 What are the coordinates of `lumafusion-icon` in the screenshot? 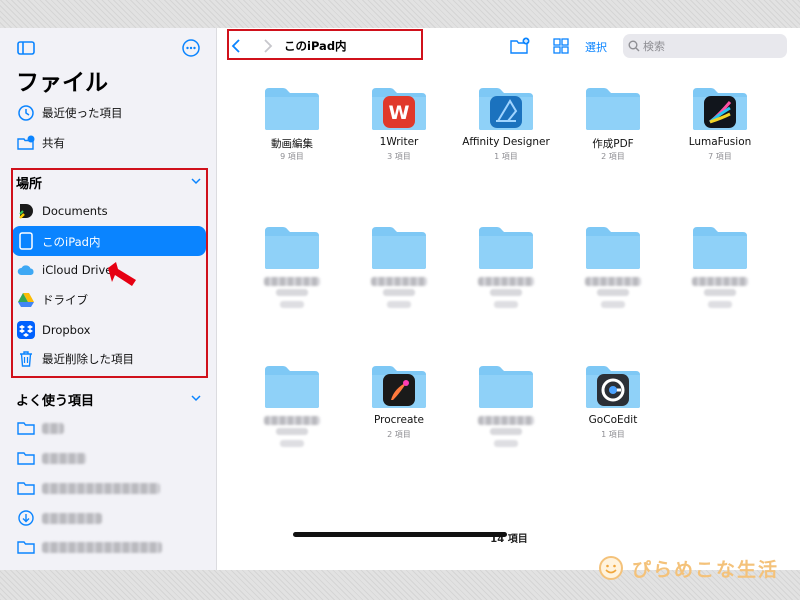 It's located at (720, 112).